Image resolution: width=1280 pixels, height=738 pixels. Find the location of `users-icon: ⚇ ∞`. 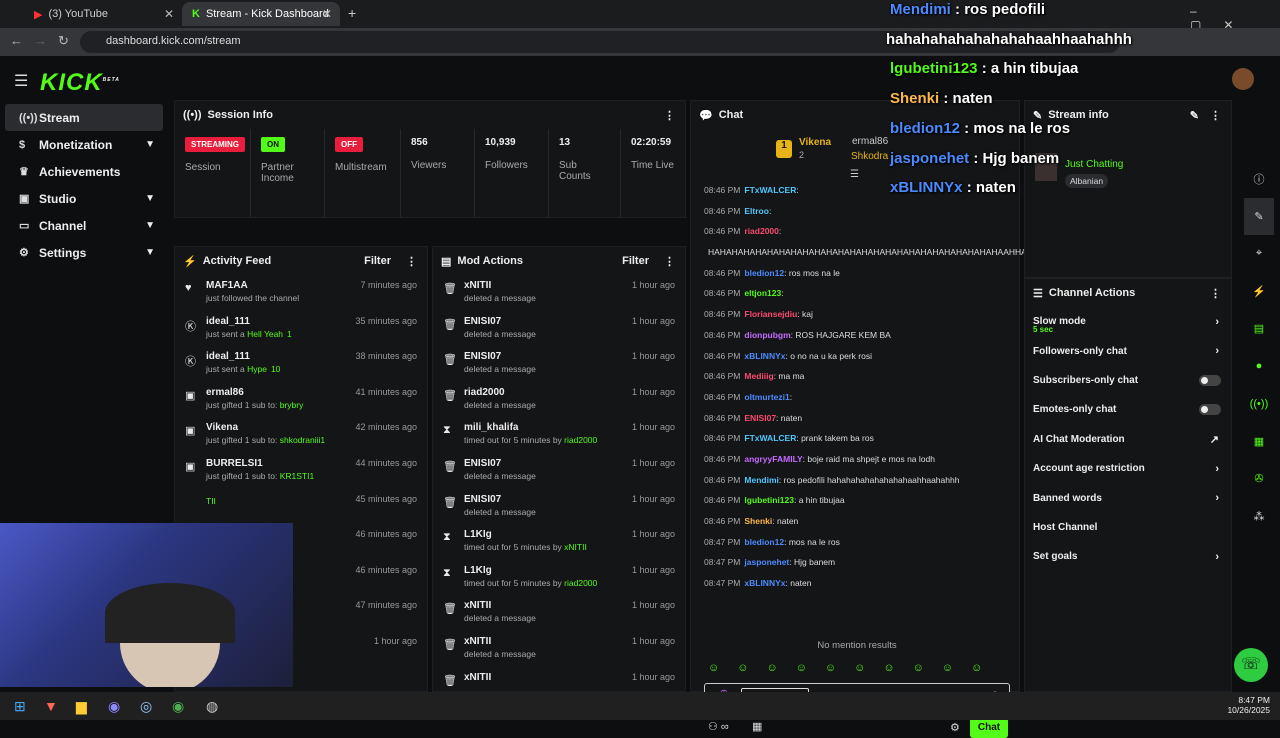

users-icon: ⚇ ∞ is located at coordinates (718, 726).